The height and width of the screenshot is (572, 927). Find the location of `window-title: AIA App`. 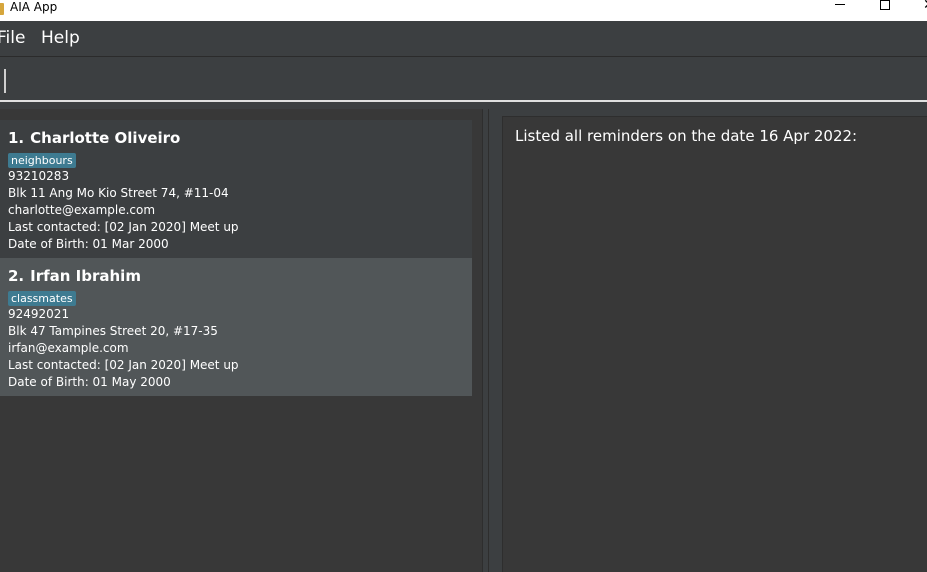

window-title: AIA App is located at coordinates (34, 7).